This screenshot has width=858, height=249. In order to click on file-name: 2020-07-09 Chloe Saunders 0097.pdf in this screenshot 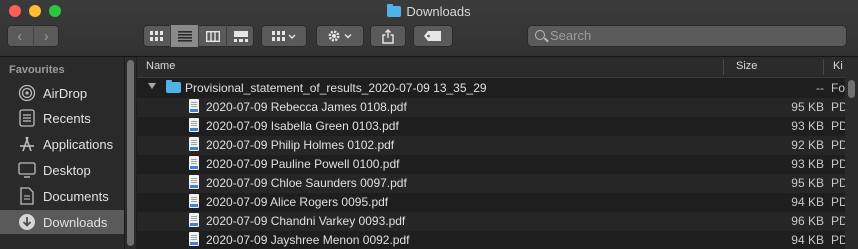, I will do `click(306, 183)`.